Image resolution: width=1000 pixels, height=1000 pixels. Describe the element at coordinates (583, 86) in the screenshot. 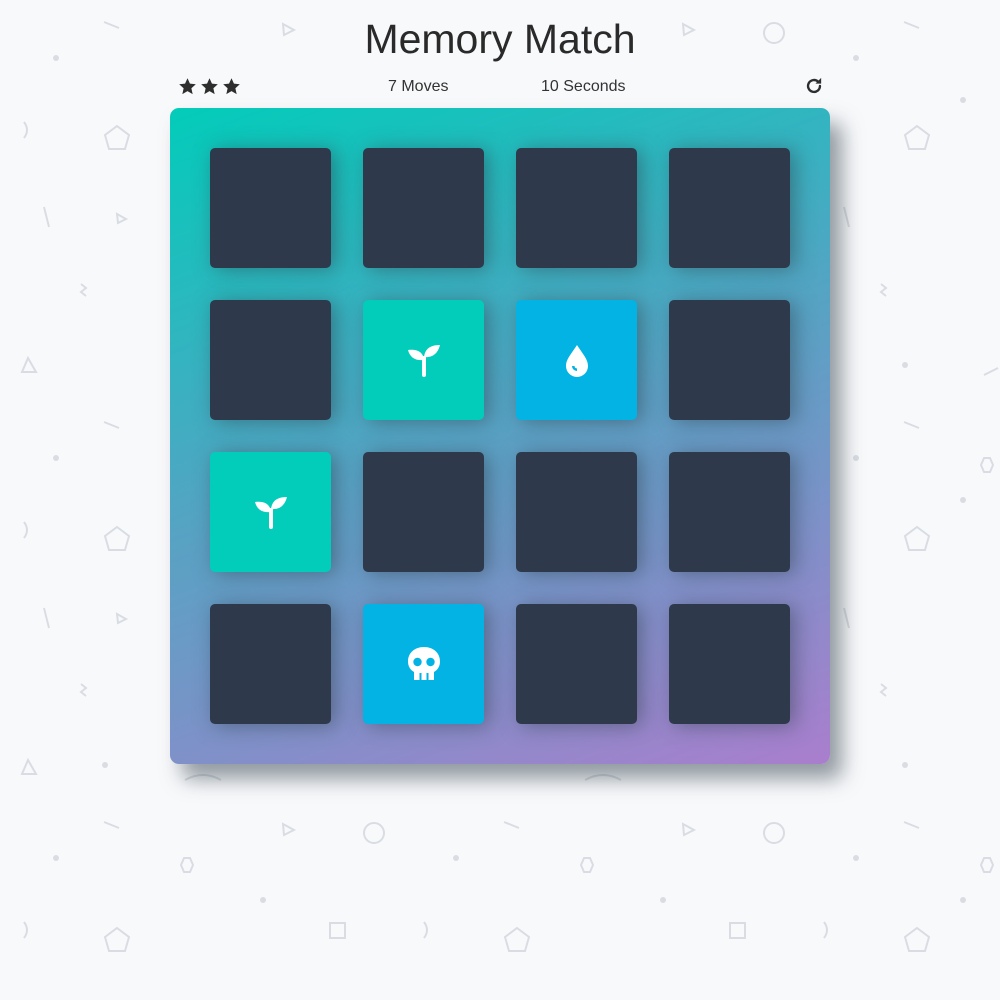

I see `timer: 10 Seconds` at that location.